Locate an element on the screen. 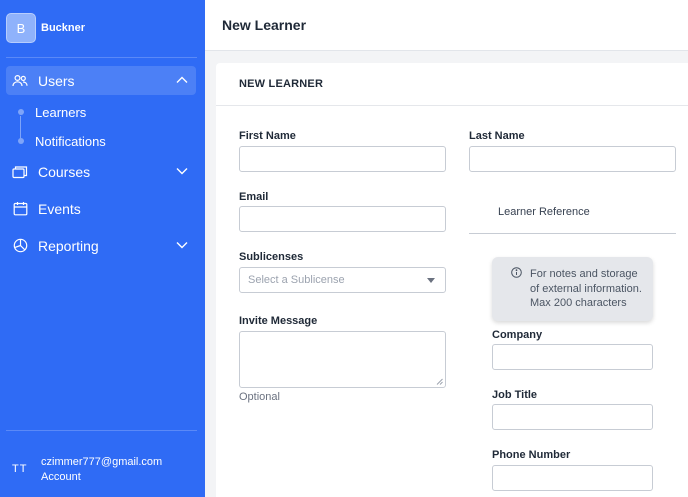 The width and height of the screenshot is (688, 497). courses-icon is located at coordinates (20, 172).